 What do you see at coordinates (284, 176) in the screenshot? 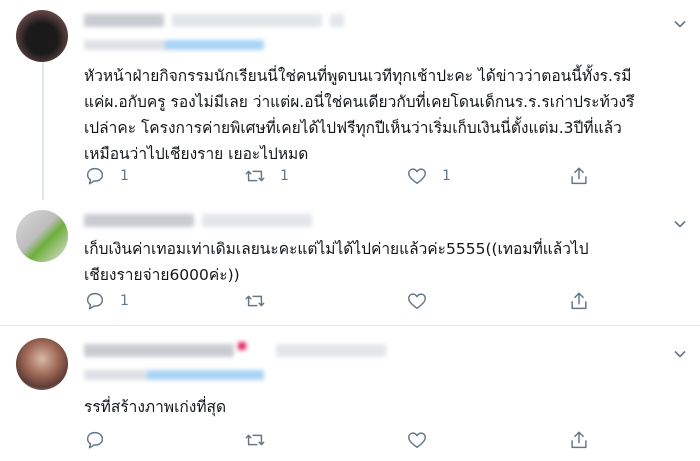
I see `retweet-count: 1` at bounding box center [284, 176].